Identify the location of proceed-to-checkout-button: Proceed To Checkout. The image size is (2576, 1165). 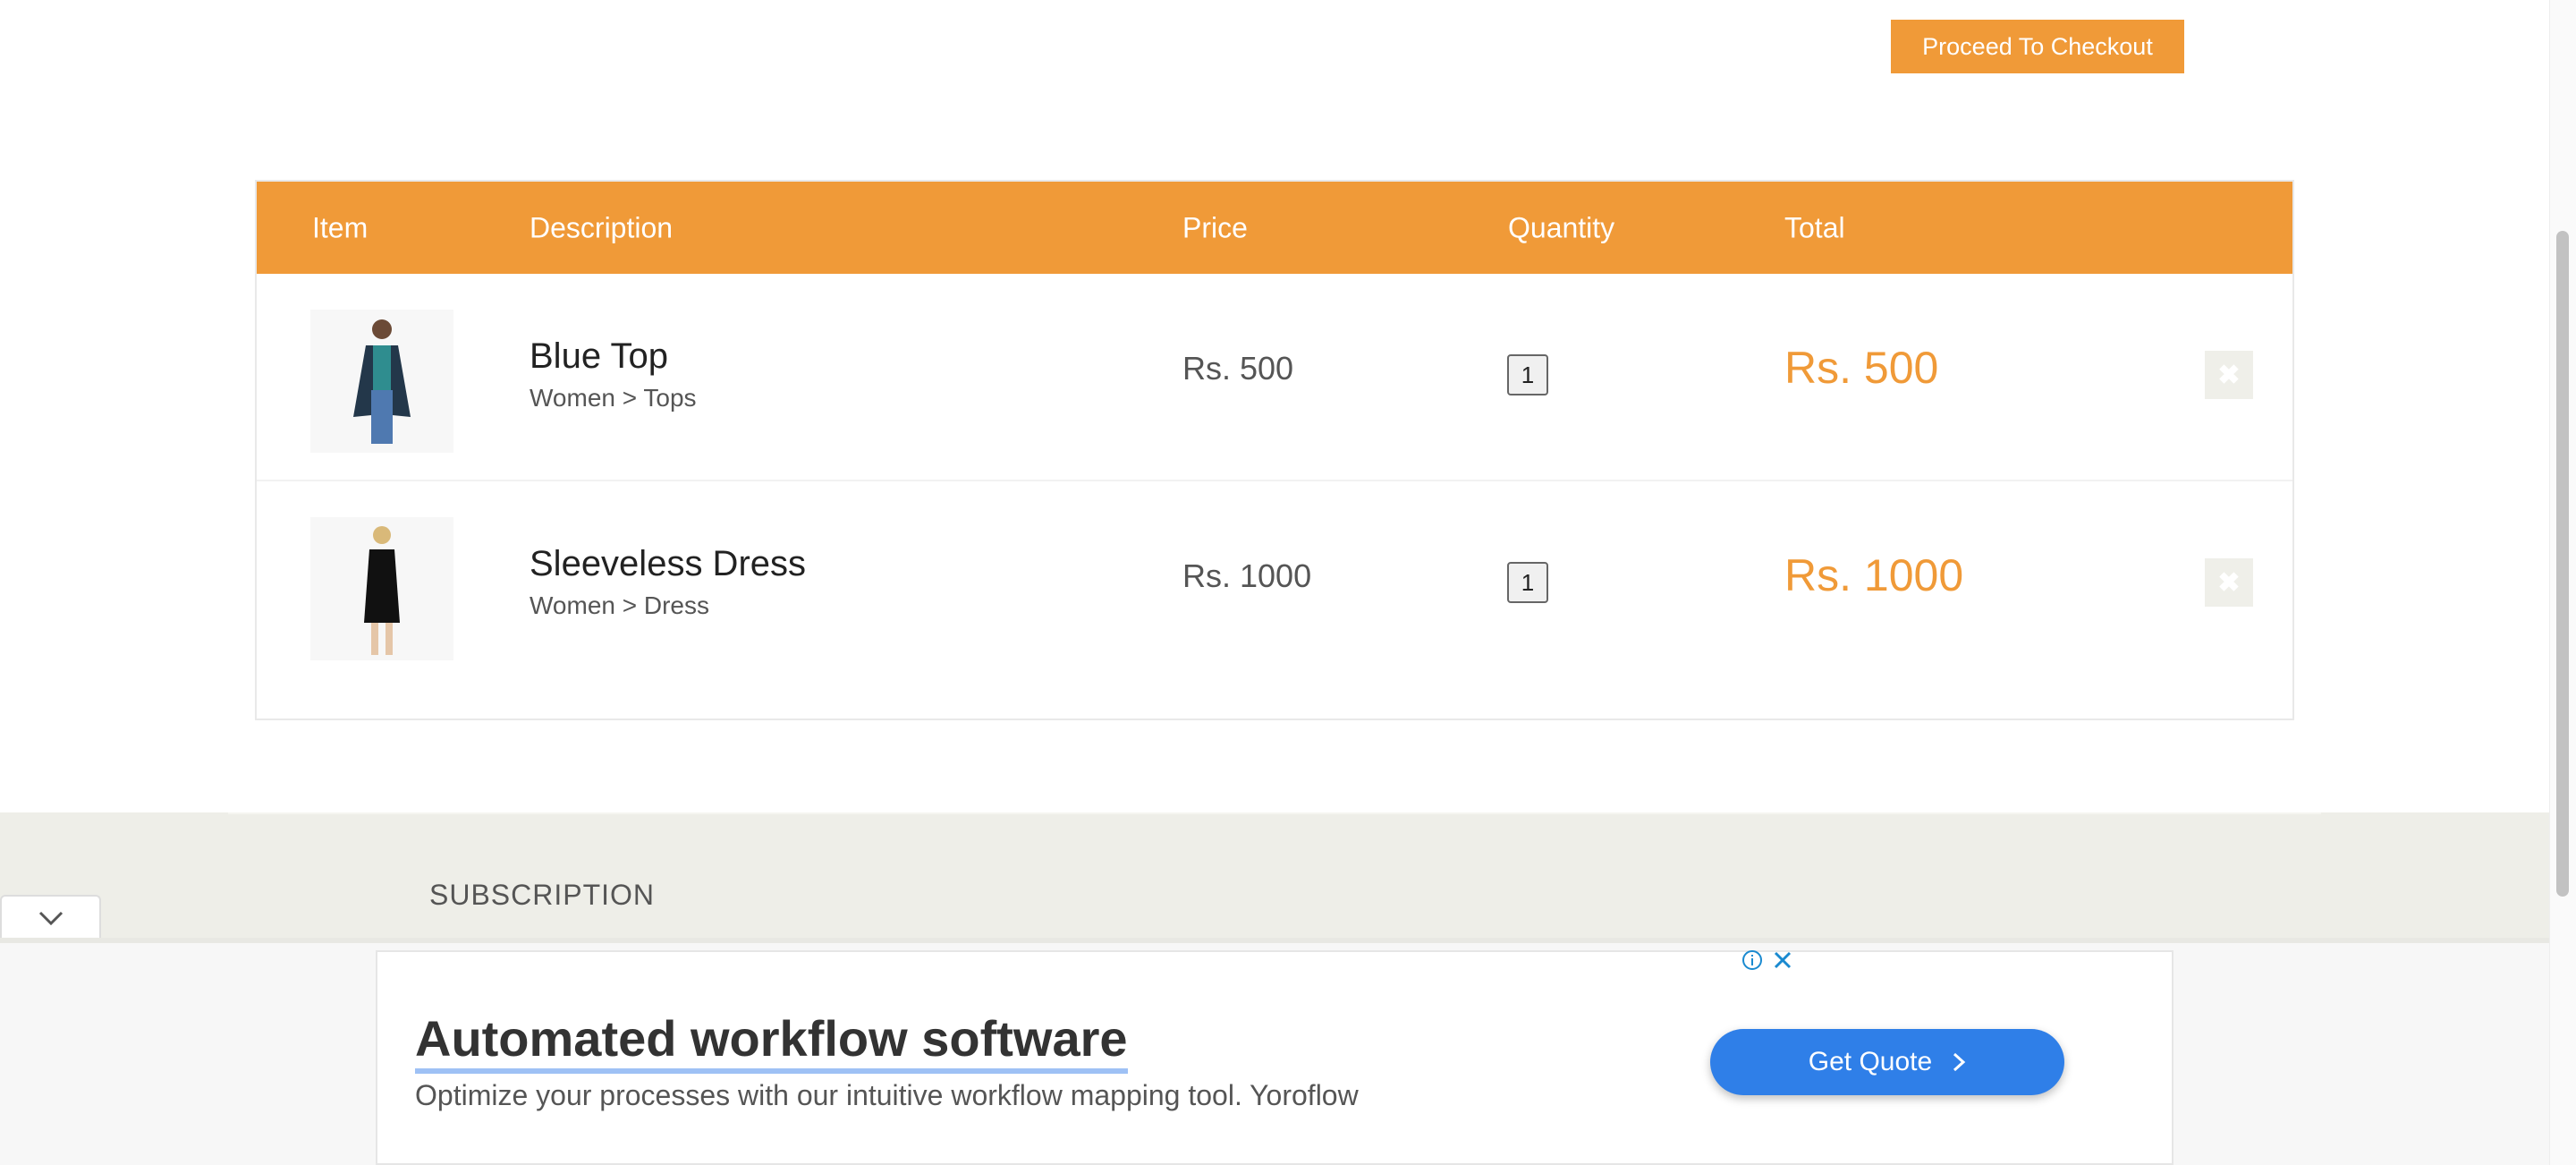
(2037, 46).